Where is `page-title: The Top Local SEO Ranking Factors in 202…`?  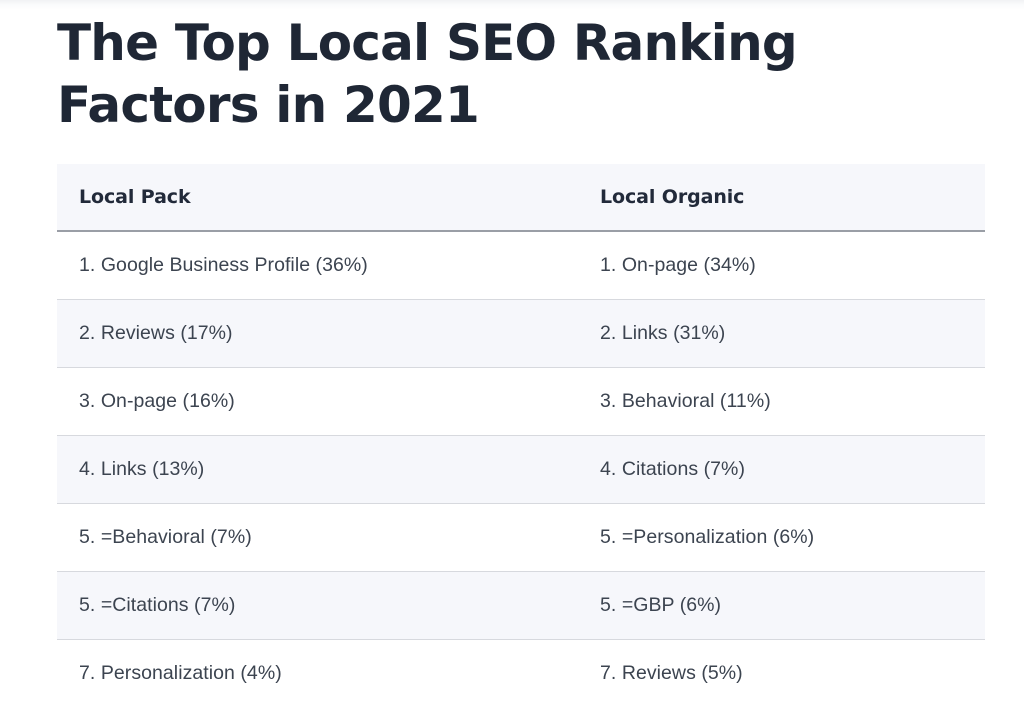
page-title: The Top Local SEO Ranking Factors in 202… is located at coordinates (427, 74).